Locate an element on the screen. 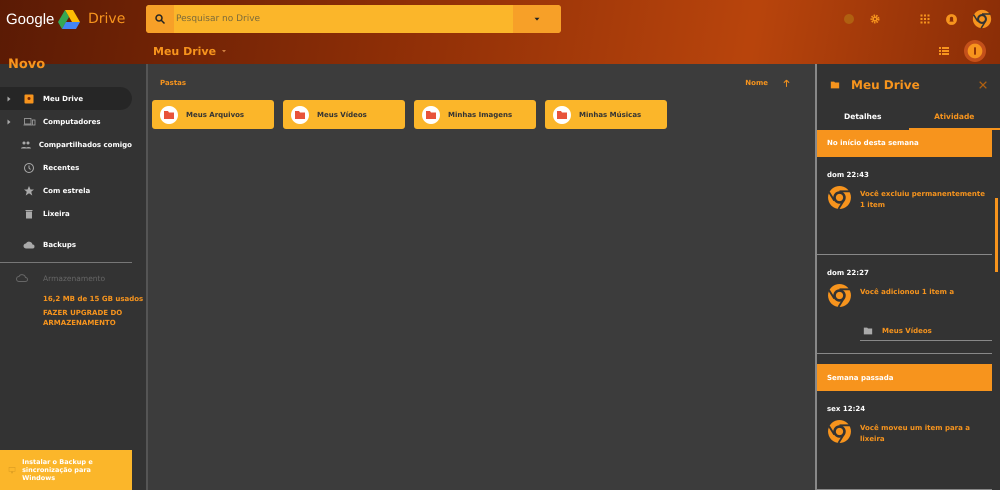 The image size is (1000, 490). close-icon is located at coordinates (983, 85).